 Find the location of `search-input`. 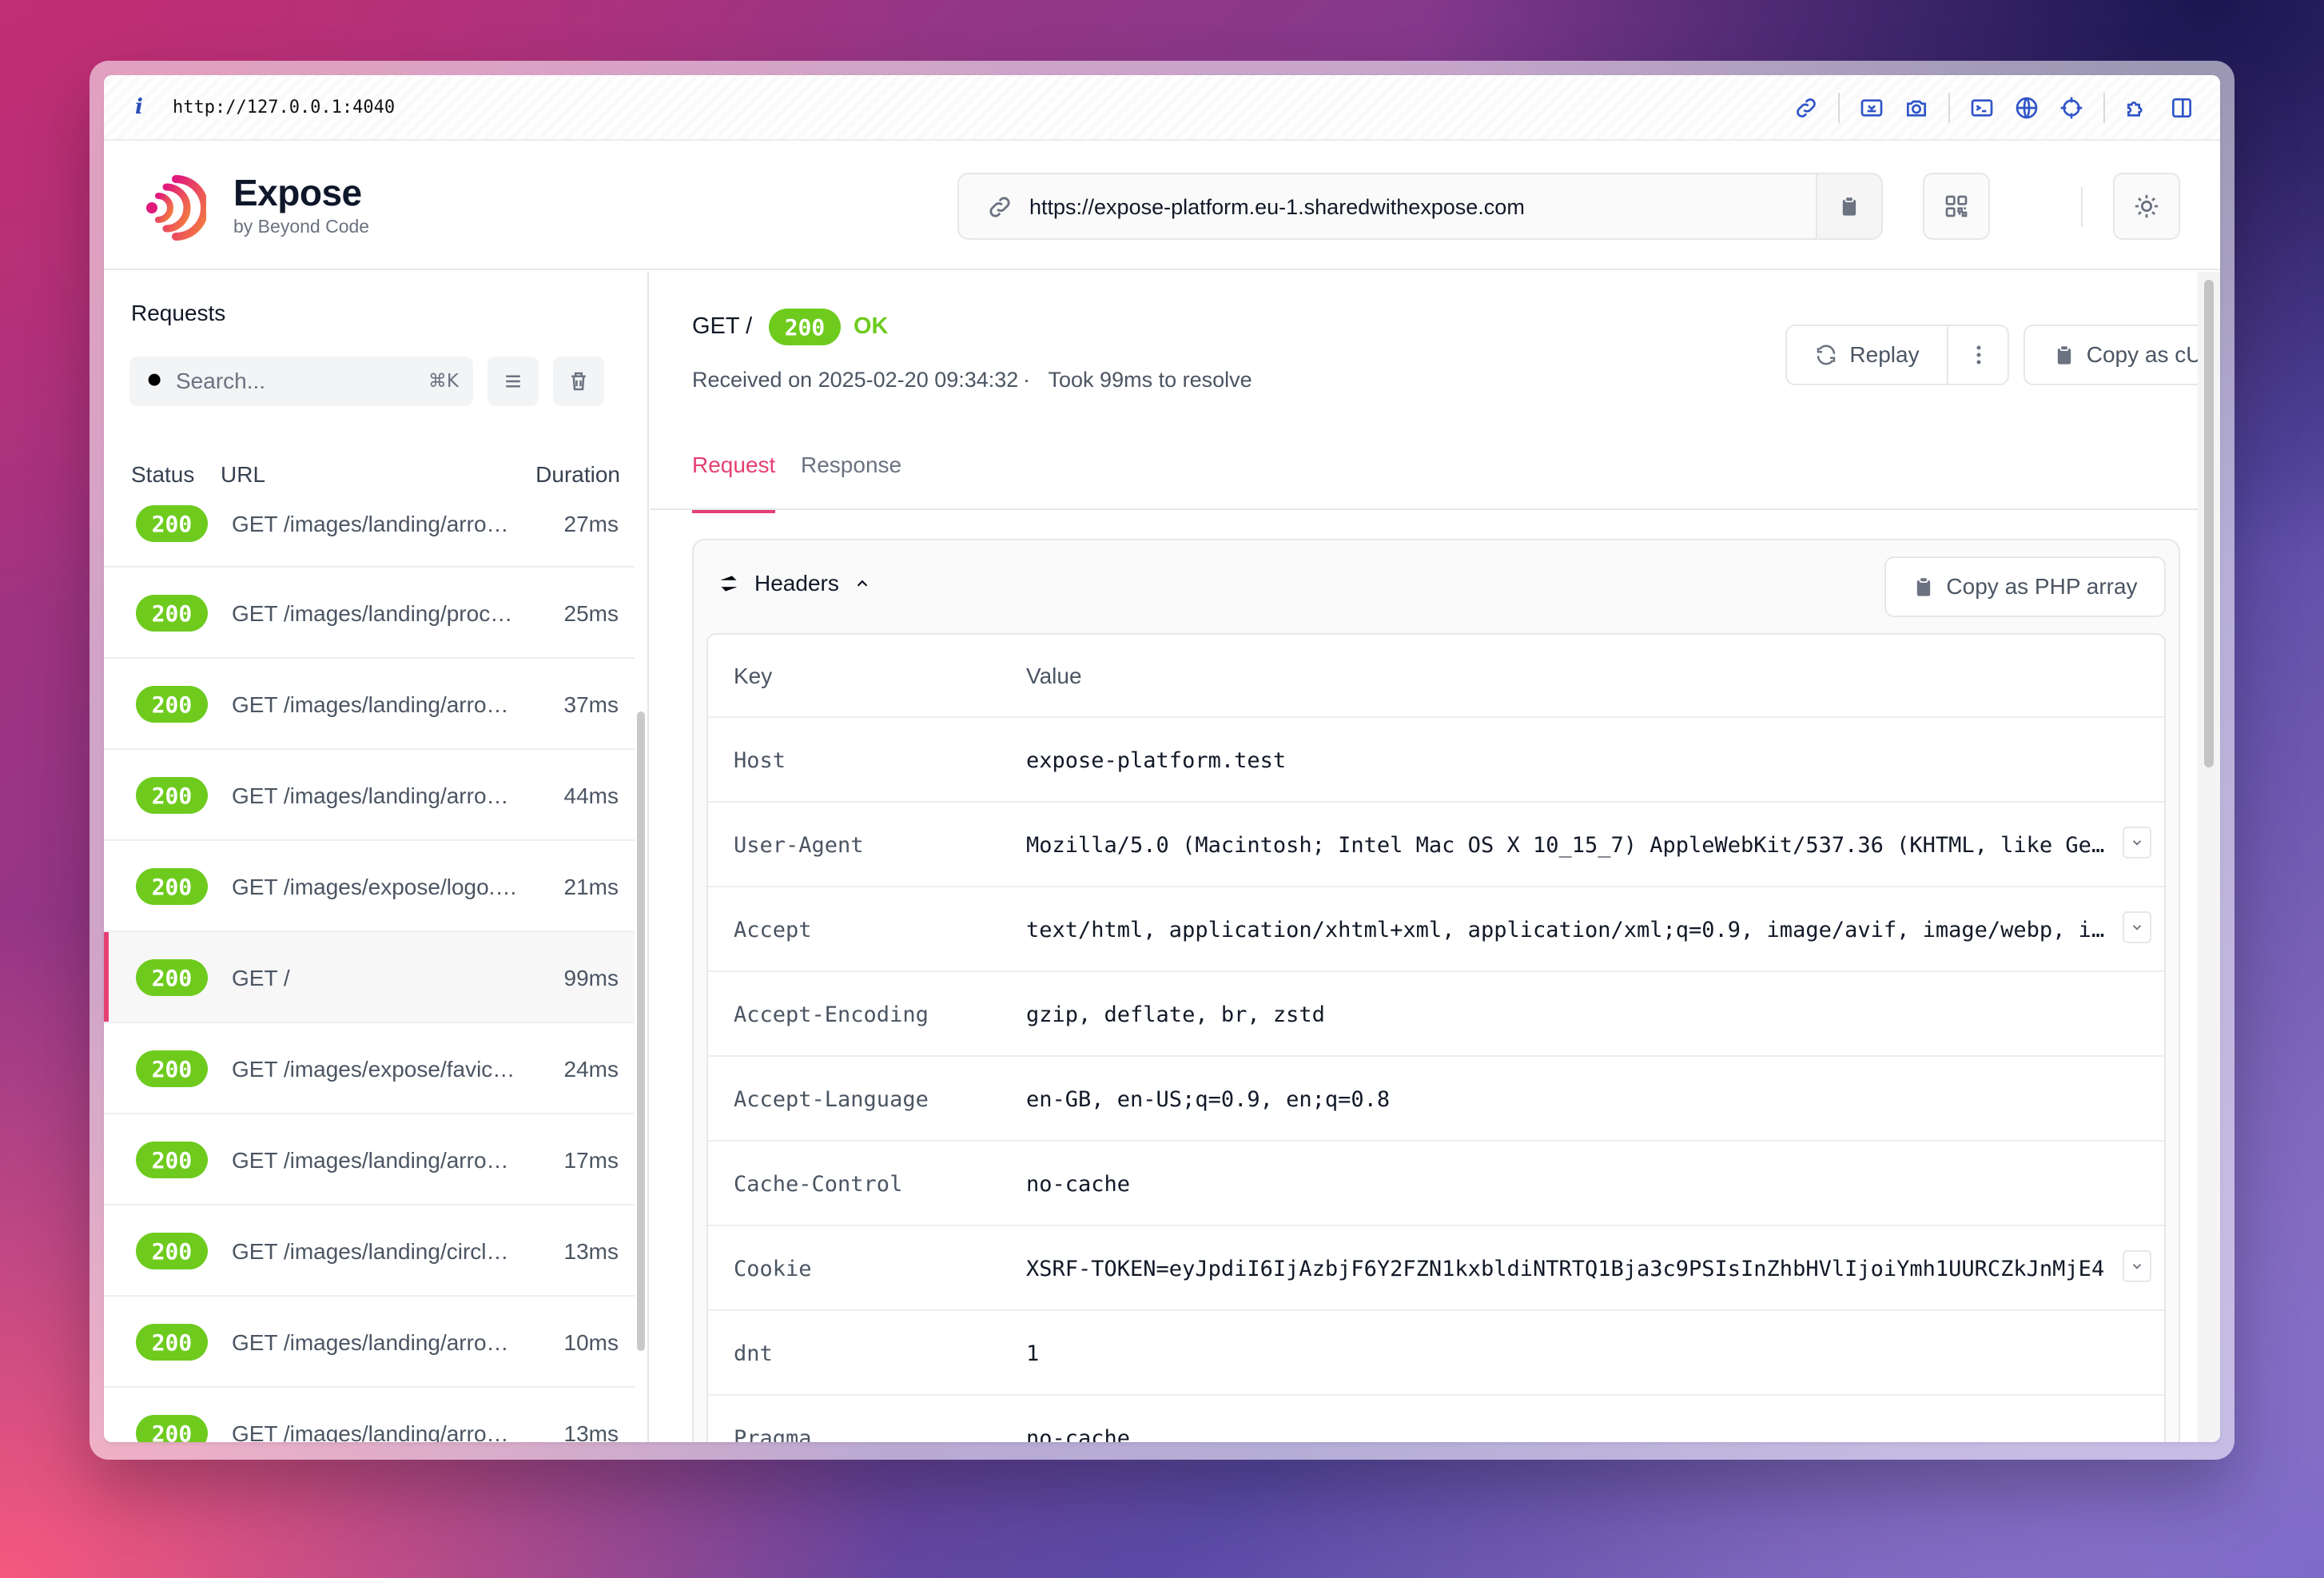

search-input is located at coordinates (300, 381).